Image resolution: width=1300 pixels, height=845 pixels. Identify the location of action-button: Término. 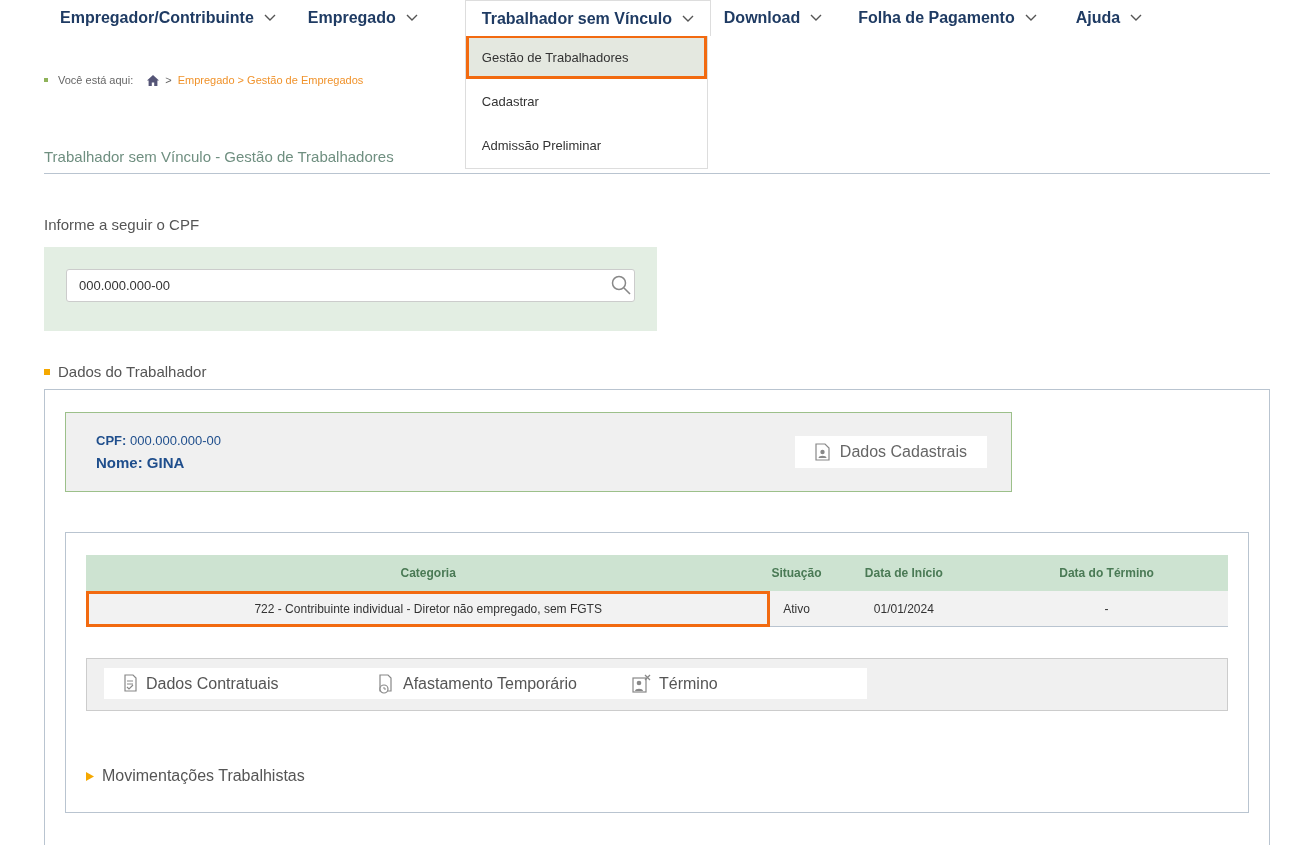
(675, 683).